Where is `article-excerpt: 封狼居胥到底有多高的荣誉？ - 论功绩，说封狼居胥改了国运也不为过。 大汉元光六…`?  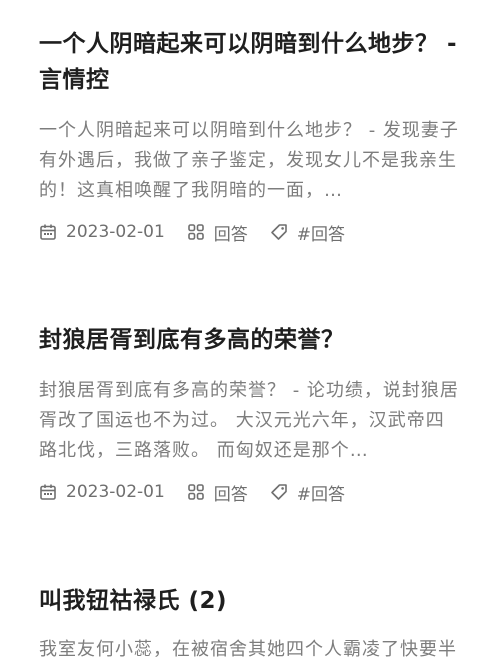 article-excerpt: 封狼居胥到底有多高的荣誉？ - 论功绩，说封狼居胥改了国运也不为过。 大汉元光六… is located at coordinates (249, 420).